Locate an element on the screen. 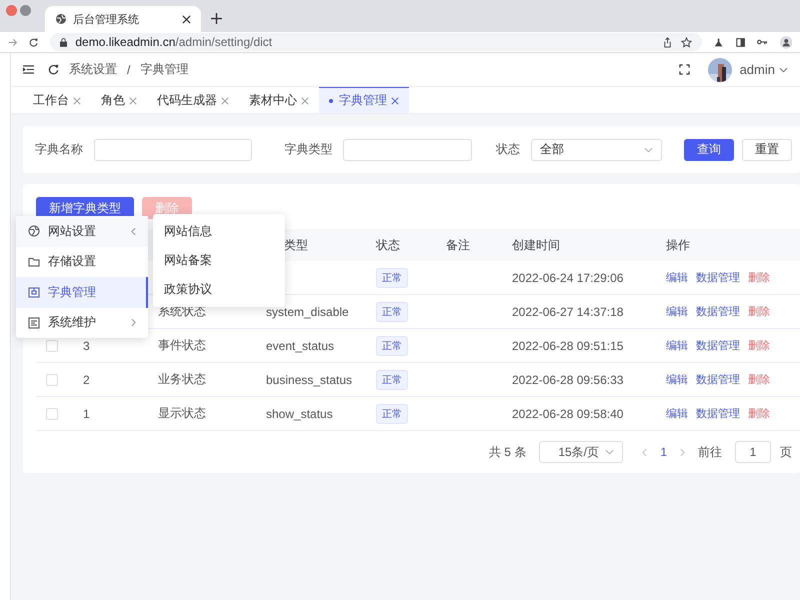 The image size is (800, 600). search-button: 查询 is located at coordinates (709, 149).